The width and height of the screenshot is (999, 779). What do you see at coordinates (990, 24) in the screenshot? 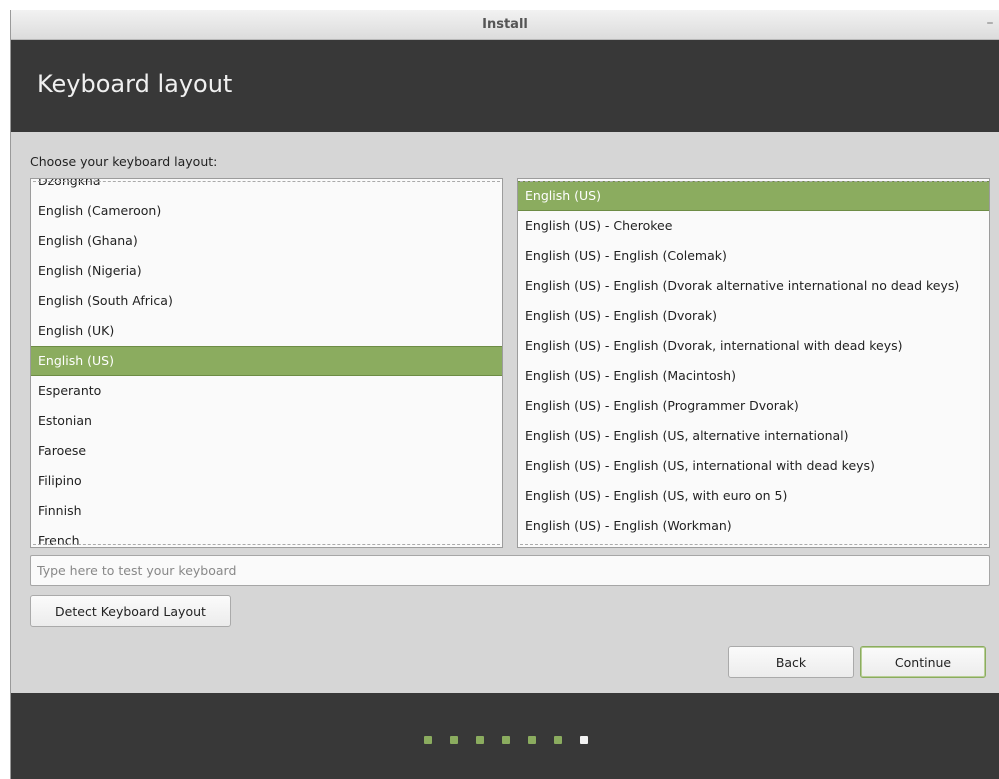
I see `minimize-icon: –` at bounding box center [990, 24].